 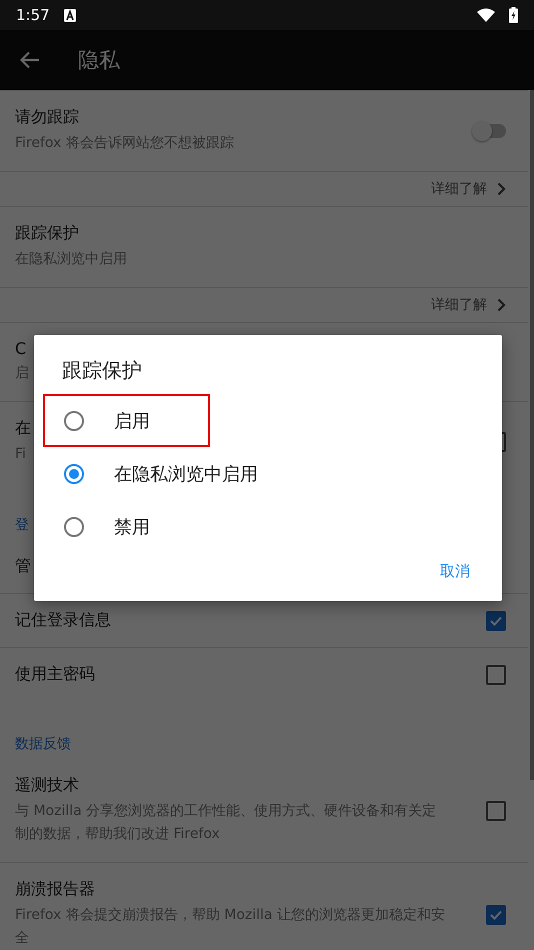 I want to click on setting-title: 管, so click(x=23, y=566).